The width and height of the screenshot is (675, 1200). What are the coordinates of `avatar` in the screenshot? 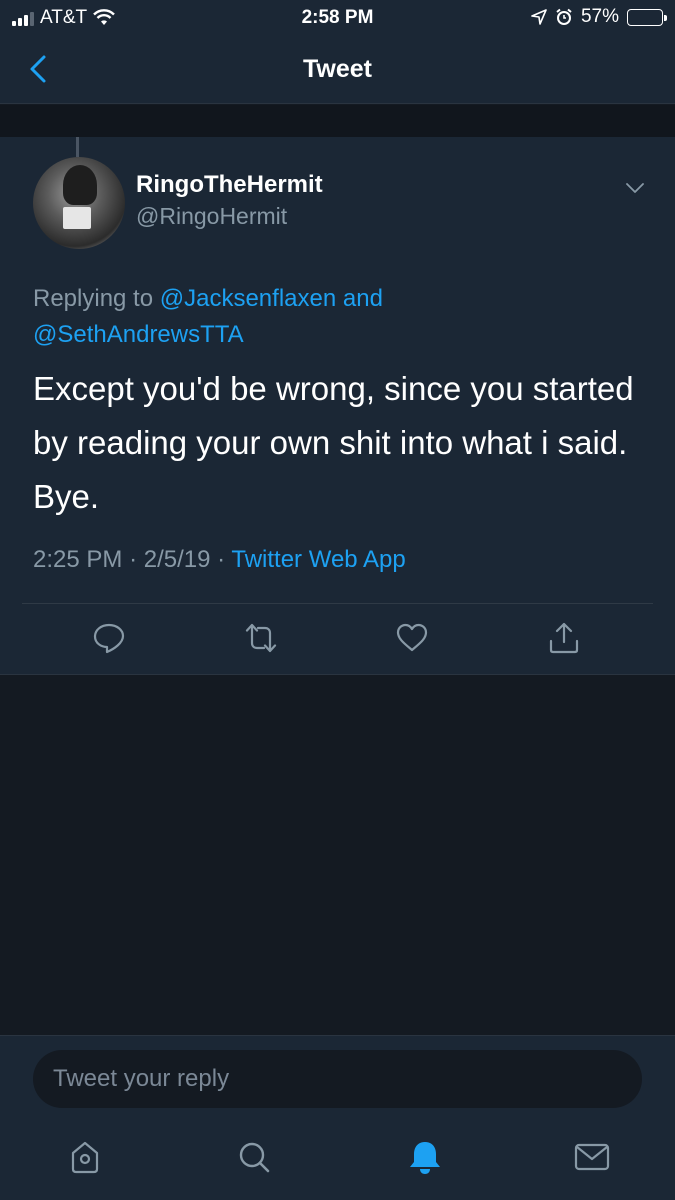 It's located at (79, 203).